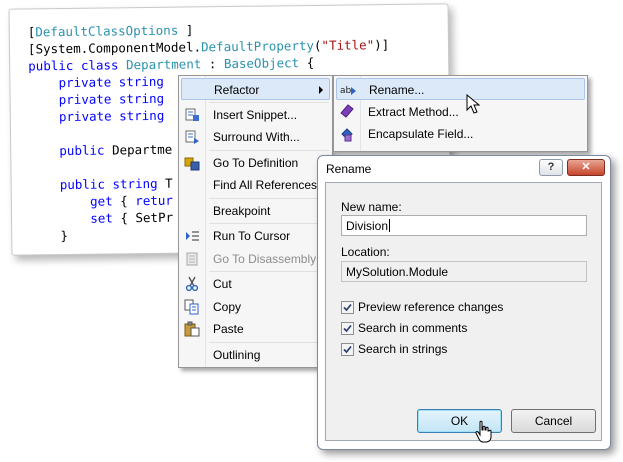 The height and width of the screenshot is (462, 623). I want to click on menu-item-label: Find All References, so click(265, 185).